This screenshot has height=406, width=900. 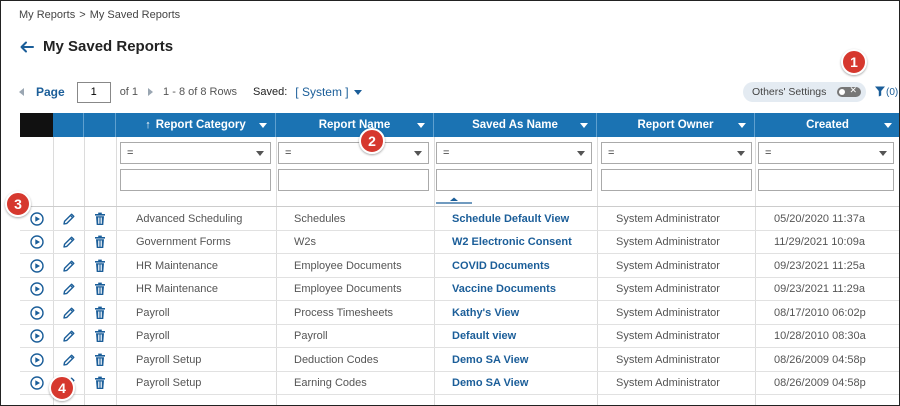 What do you see at coordinates (827, 125) in the screenshot?
I see `header-created: Created` at bounding box center [827, 125].